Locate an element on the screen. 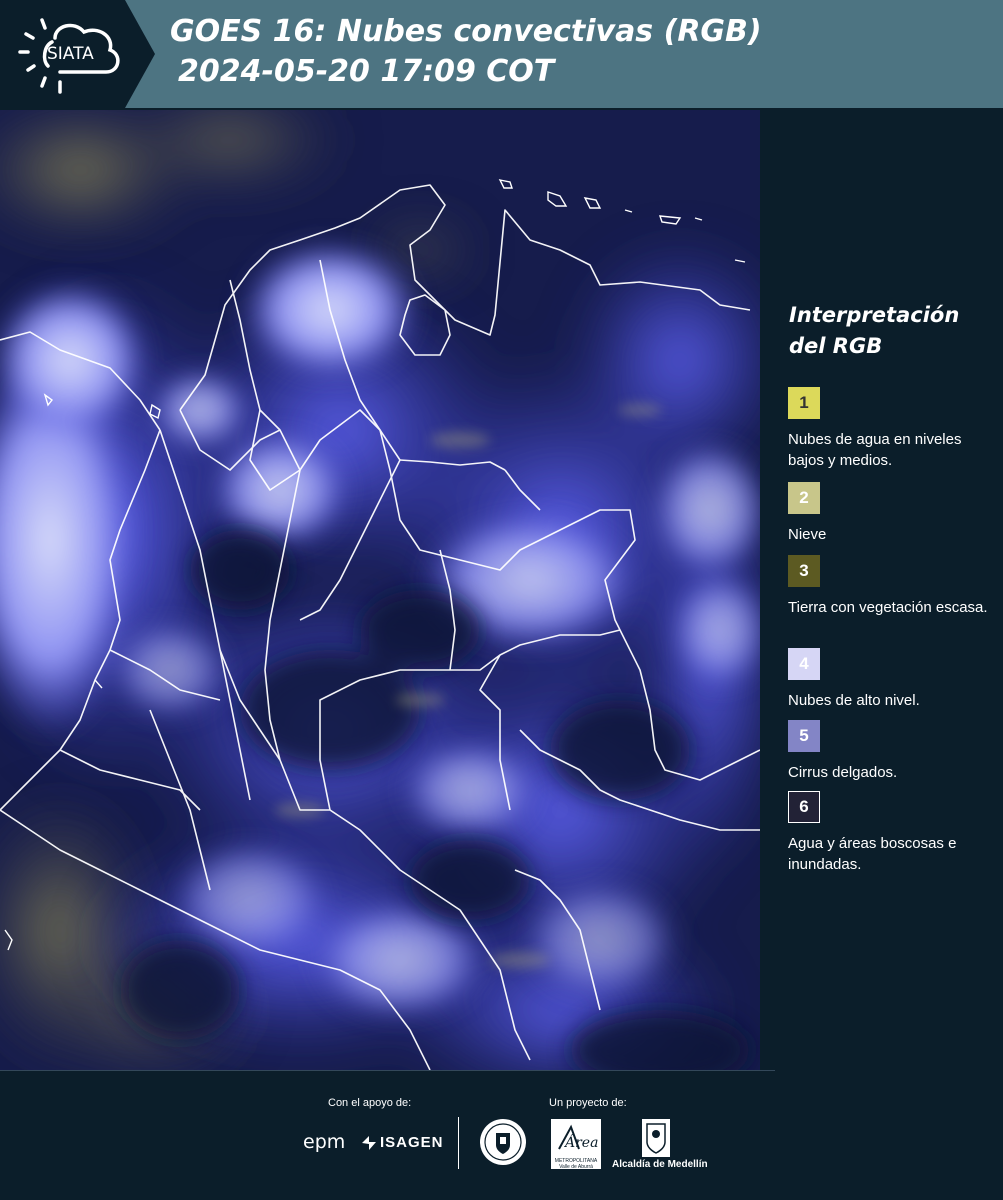  legend-swatch-2: 2 is located at coordinates (804, 498).